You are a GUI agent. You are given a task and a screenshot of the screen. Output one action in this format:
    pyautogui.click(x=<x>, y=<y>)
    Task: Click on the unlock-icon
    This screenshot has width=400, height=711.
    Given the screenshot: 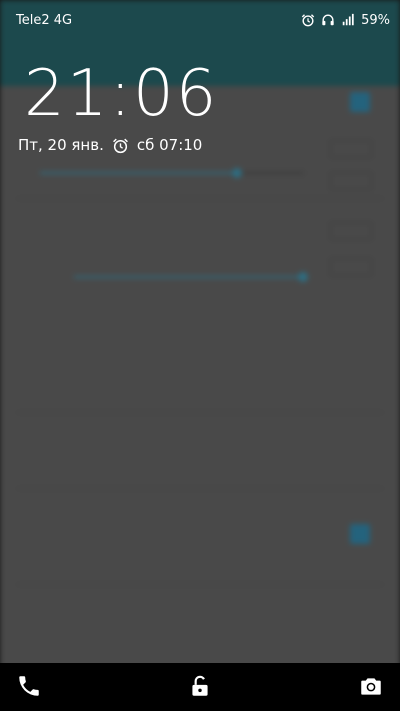 What is the action you would take?
    pyautogui.click(x=200, y=686)
    